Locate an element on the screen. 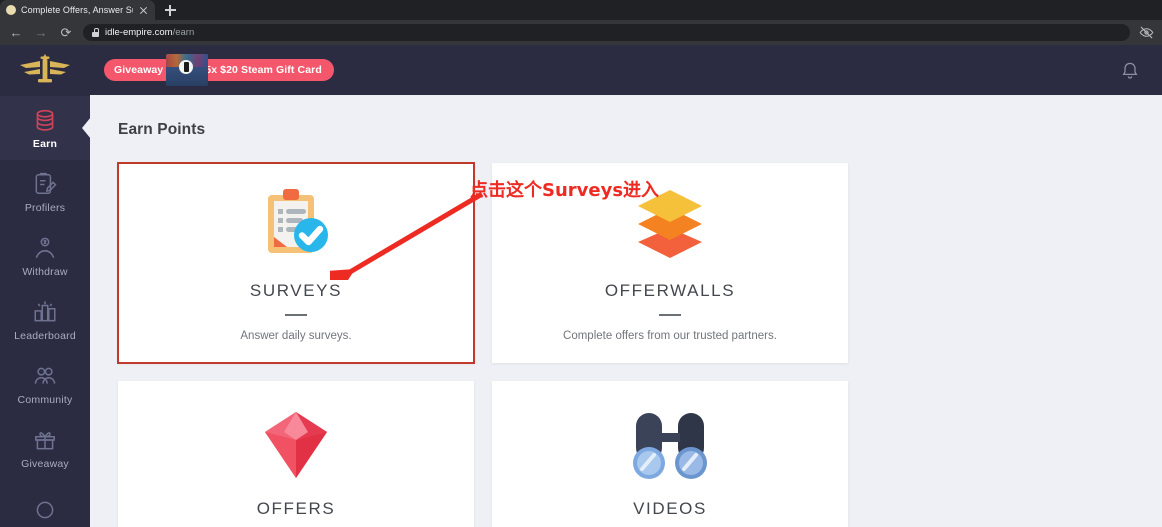 The height and width of the screenshot is (527, 1162). idle-empire-eagle-logo is located at coordinates (45, 68).